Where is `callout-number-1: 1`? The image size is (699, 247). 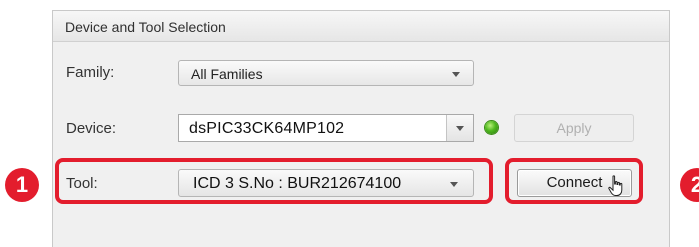 callout-number-1: 1 is located at coordinates (22, 185).